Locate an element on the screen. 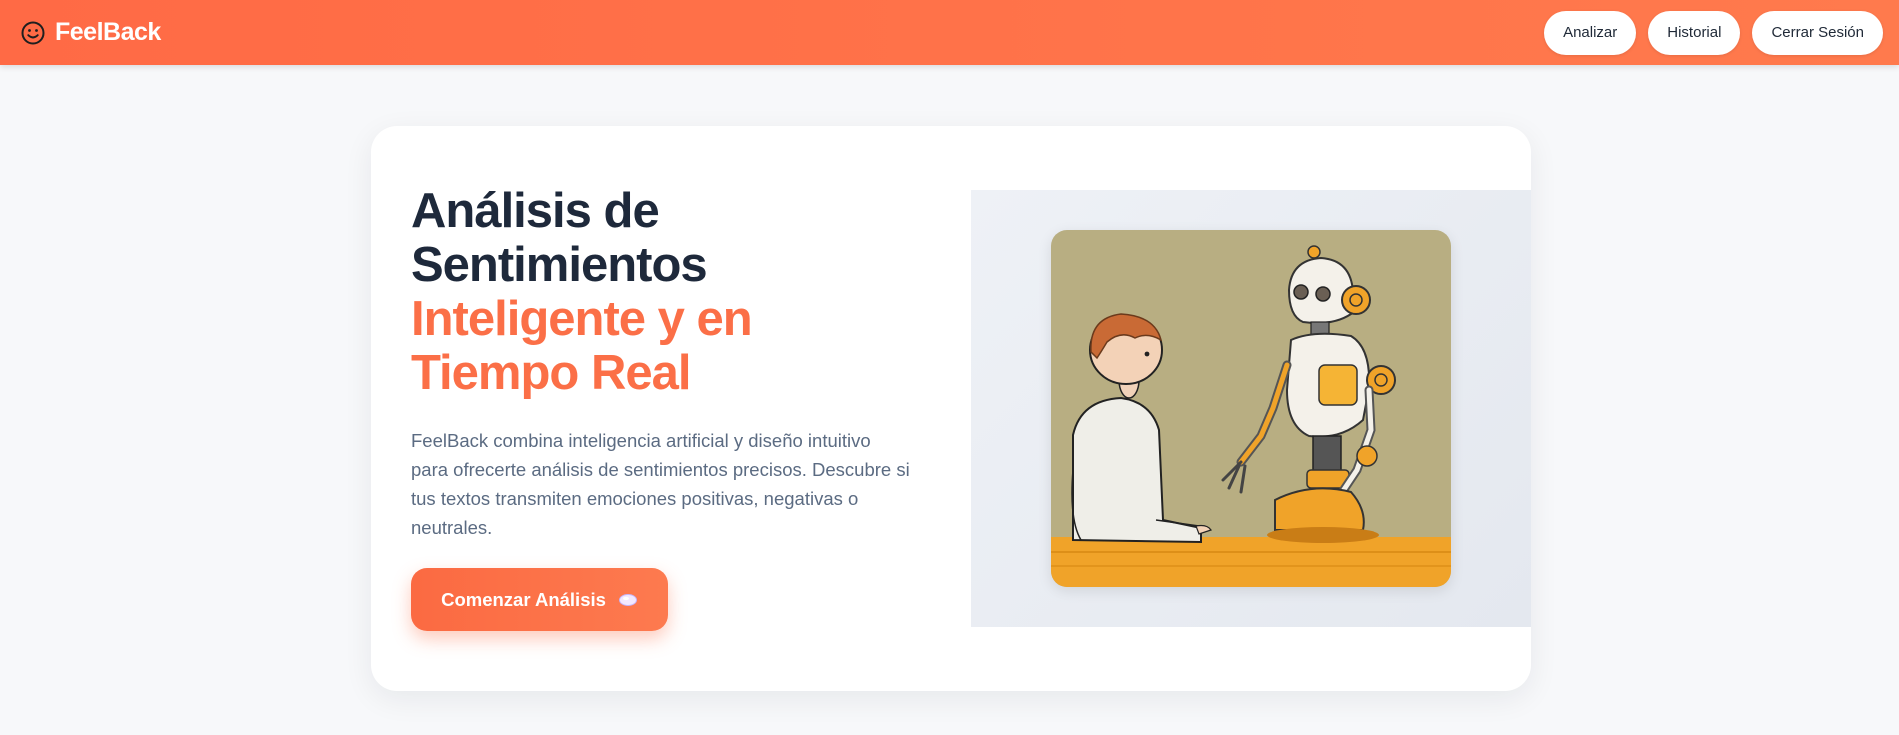 Image resolution: width=1899 pixels, height=735 pixels. brand-name: FeelBack is located at coordinates (108, 32).